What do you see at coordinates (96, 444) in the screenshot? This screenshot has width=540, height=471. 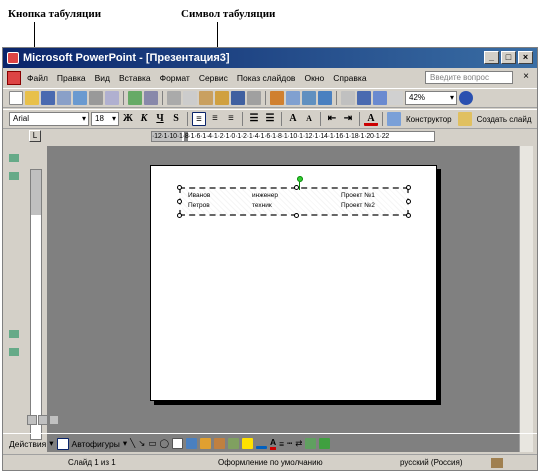 I see `autoshapes-menu: Автофигуры` at bounding box center [96, 444].